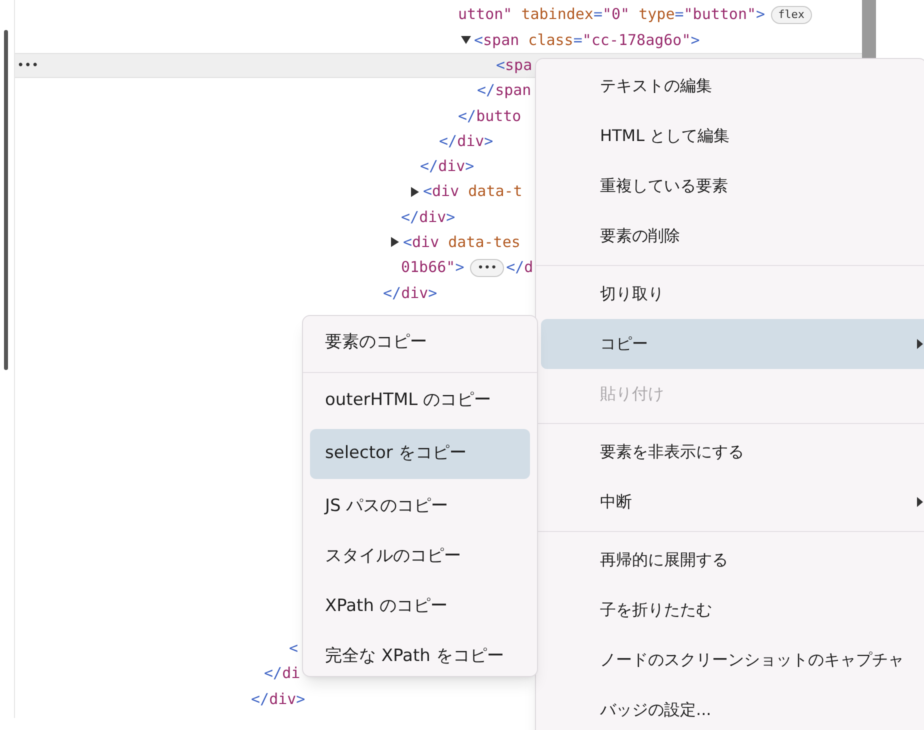  I want to click on splitter-handle, so click(6, 200).